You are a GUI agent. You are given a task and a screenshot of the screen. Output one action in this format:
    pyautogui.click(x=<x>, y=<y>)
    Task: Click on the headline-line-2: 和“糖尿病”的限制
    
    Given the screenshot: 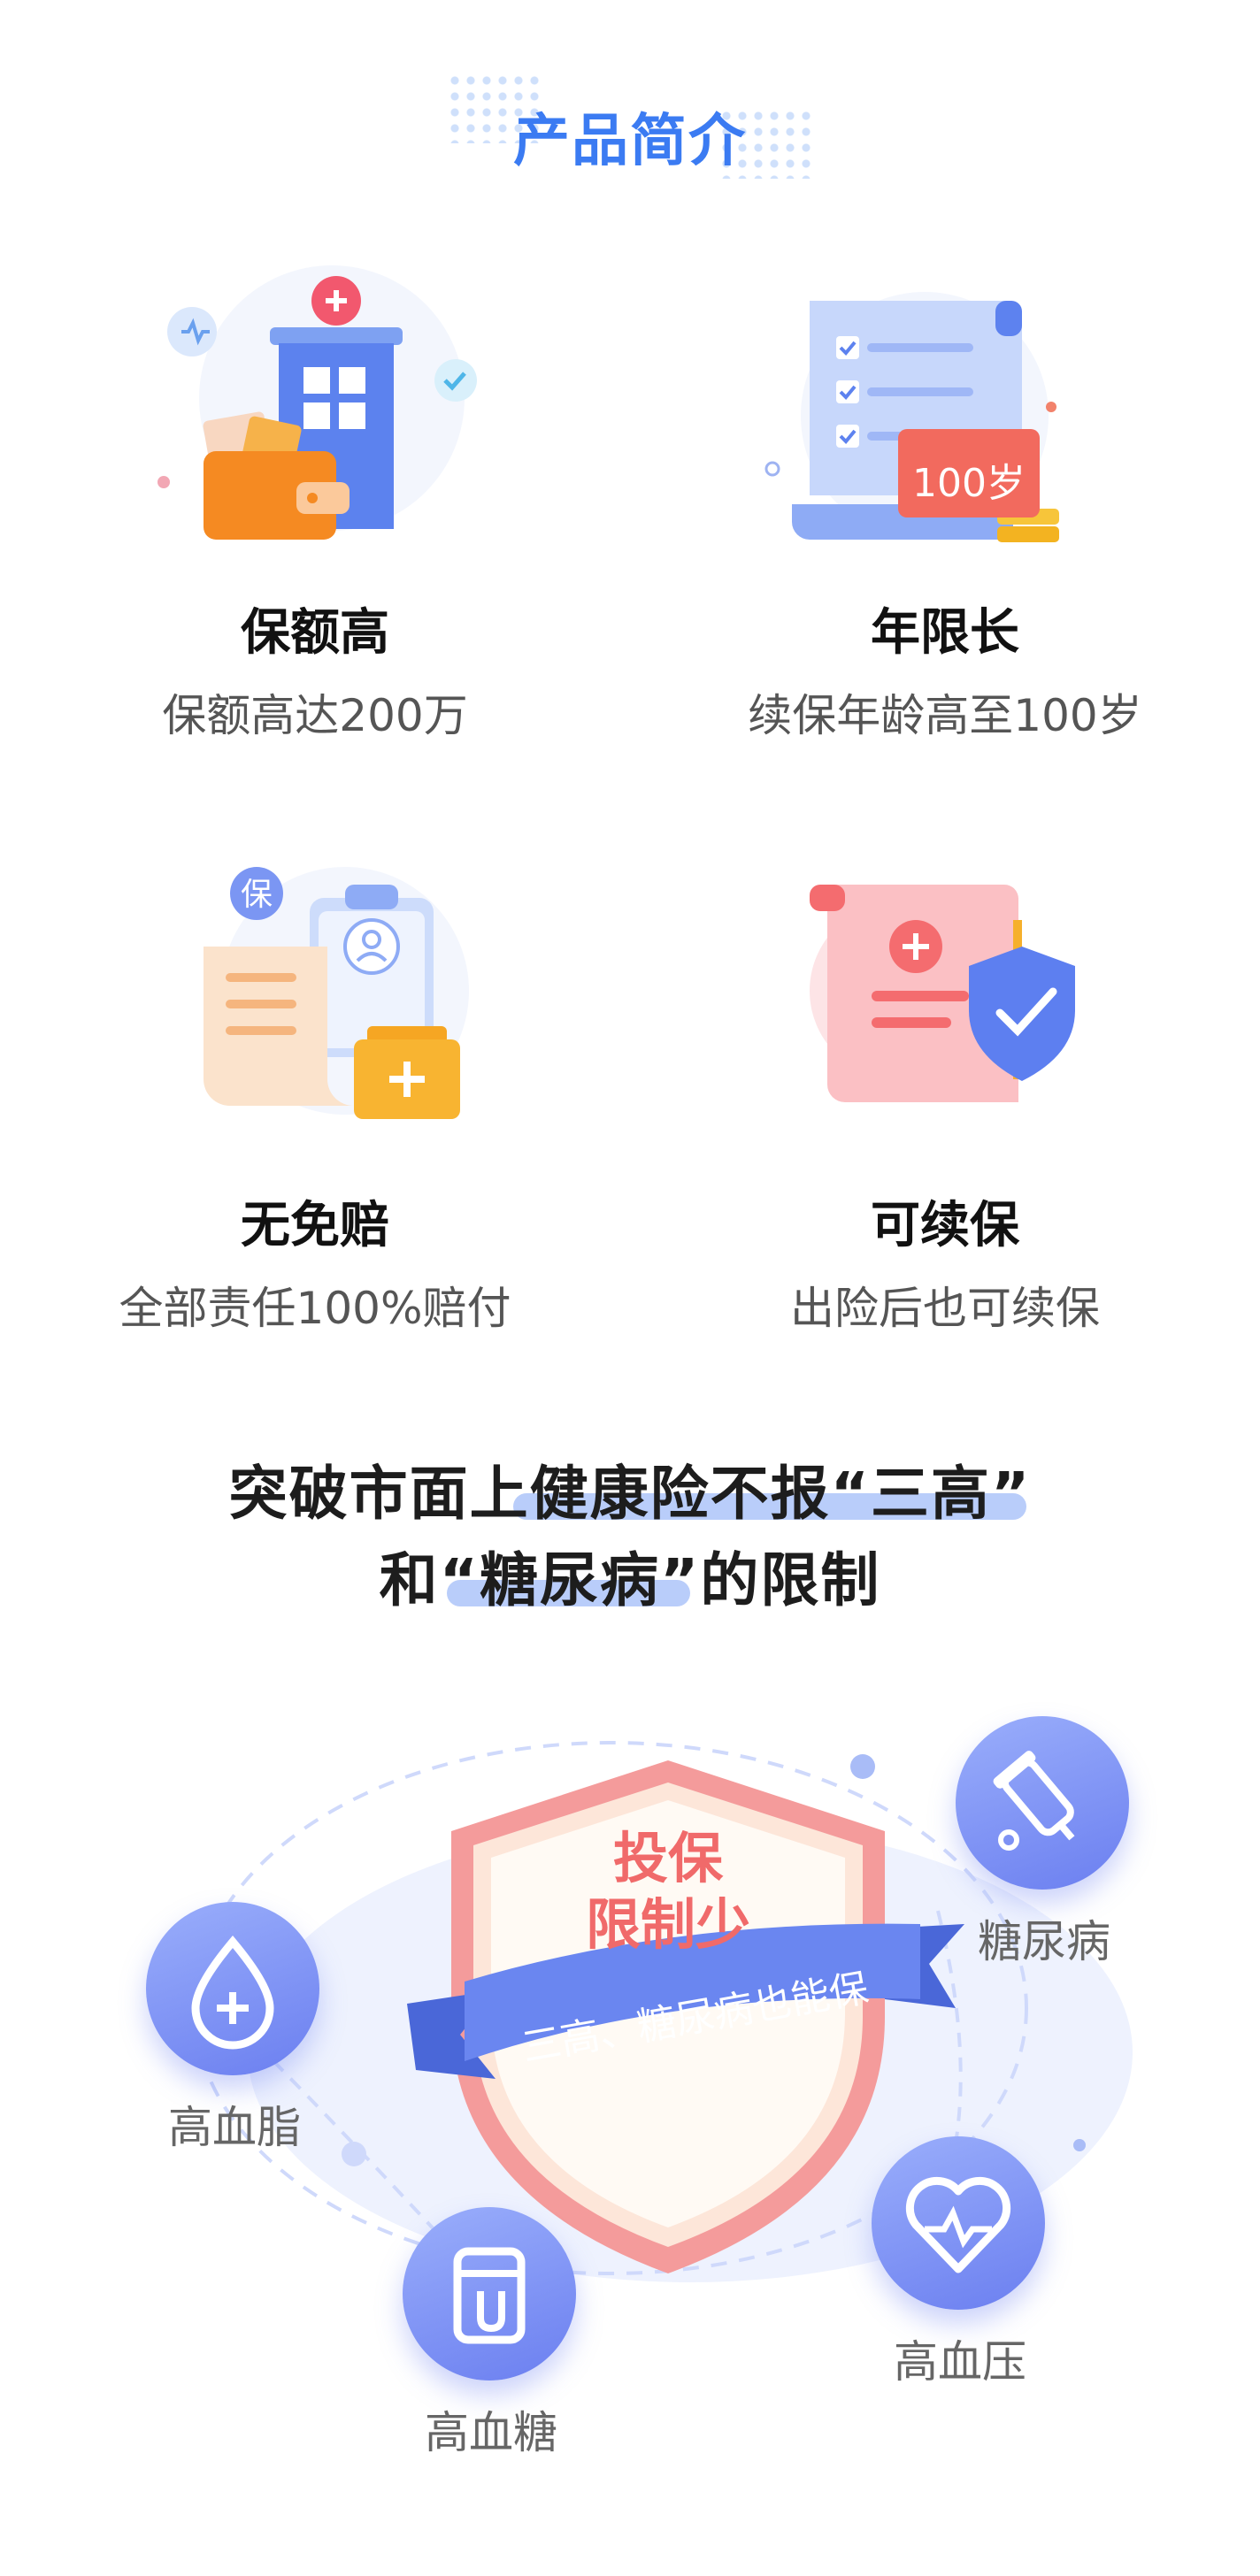 What is the action you would take?
    pyautogui.click(x=630, y=1580)
    